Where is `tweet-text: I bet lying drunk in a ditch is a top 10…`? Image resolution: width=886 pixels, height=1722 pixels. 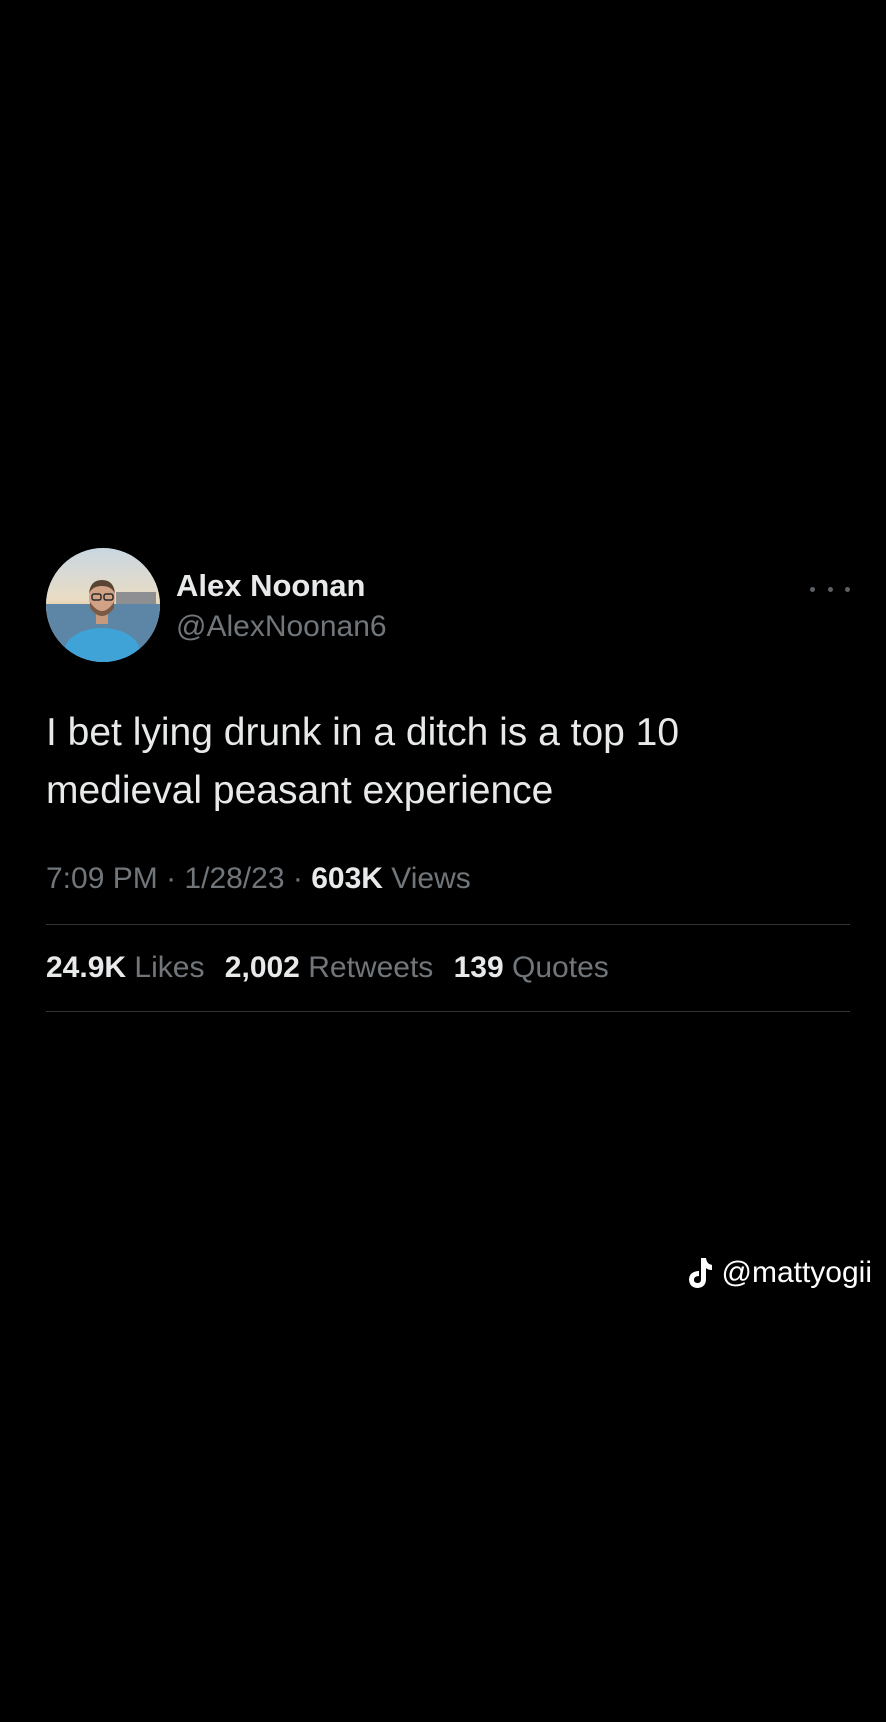 tweet-text: I bet lying drunk in a ditch is a top 10… is located at coordinates (363, 761).